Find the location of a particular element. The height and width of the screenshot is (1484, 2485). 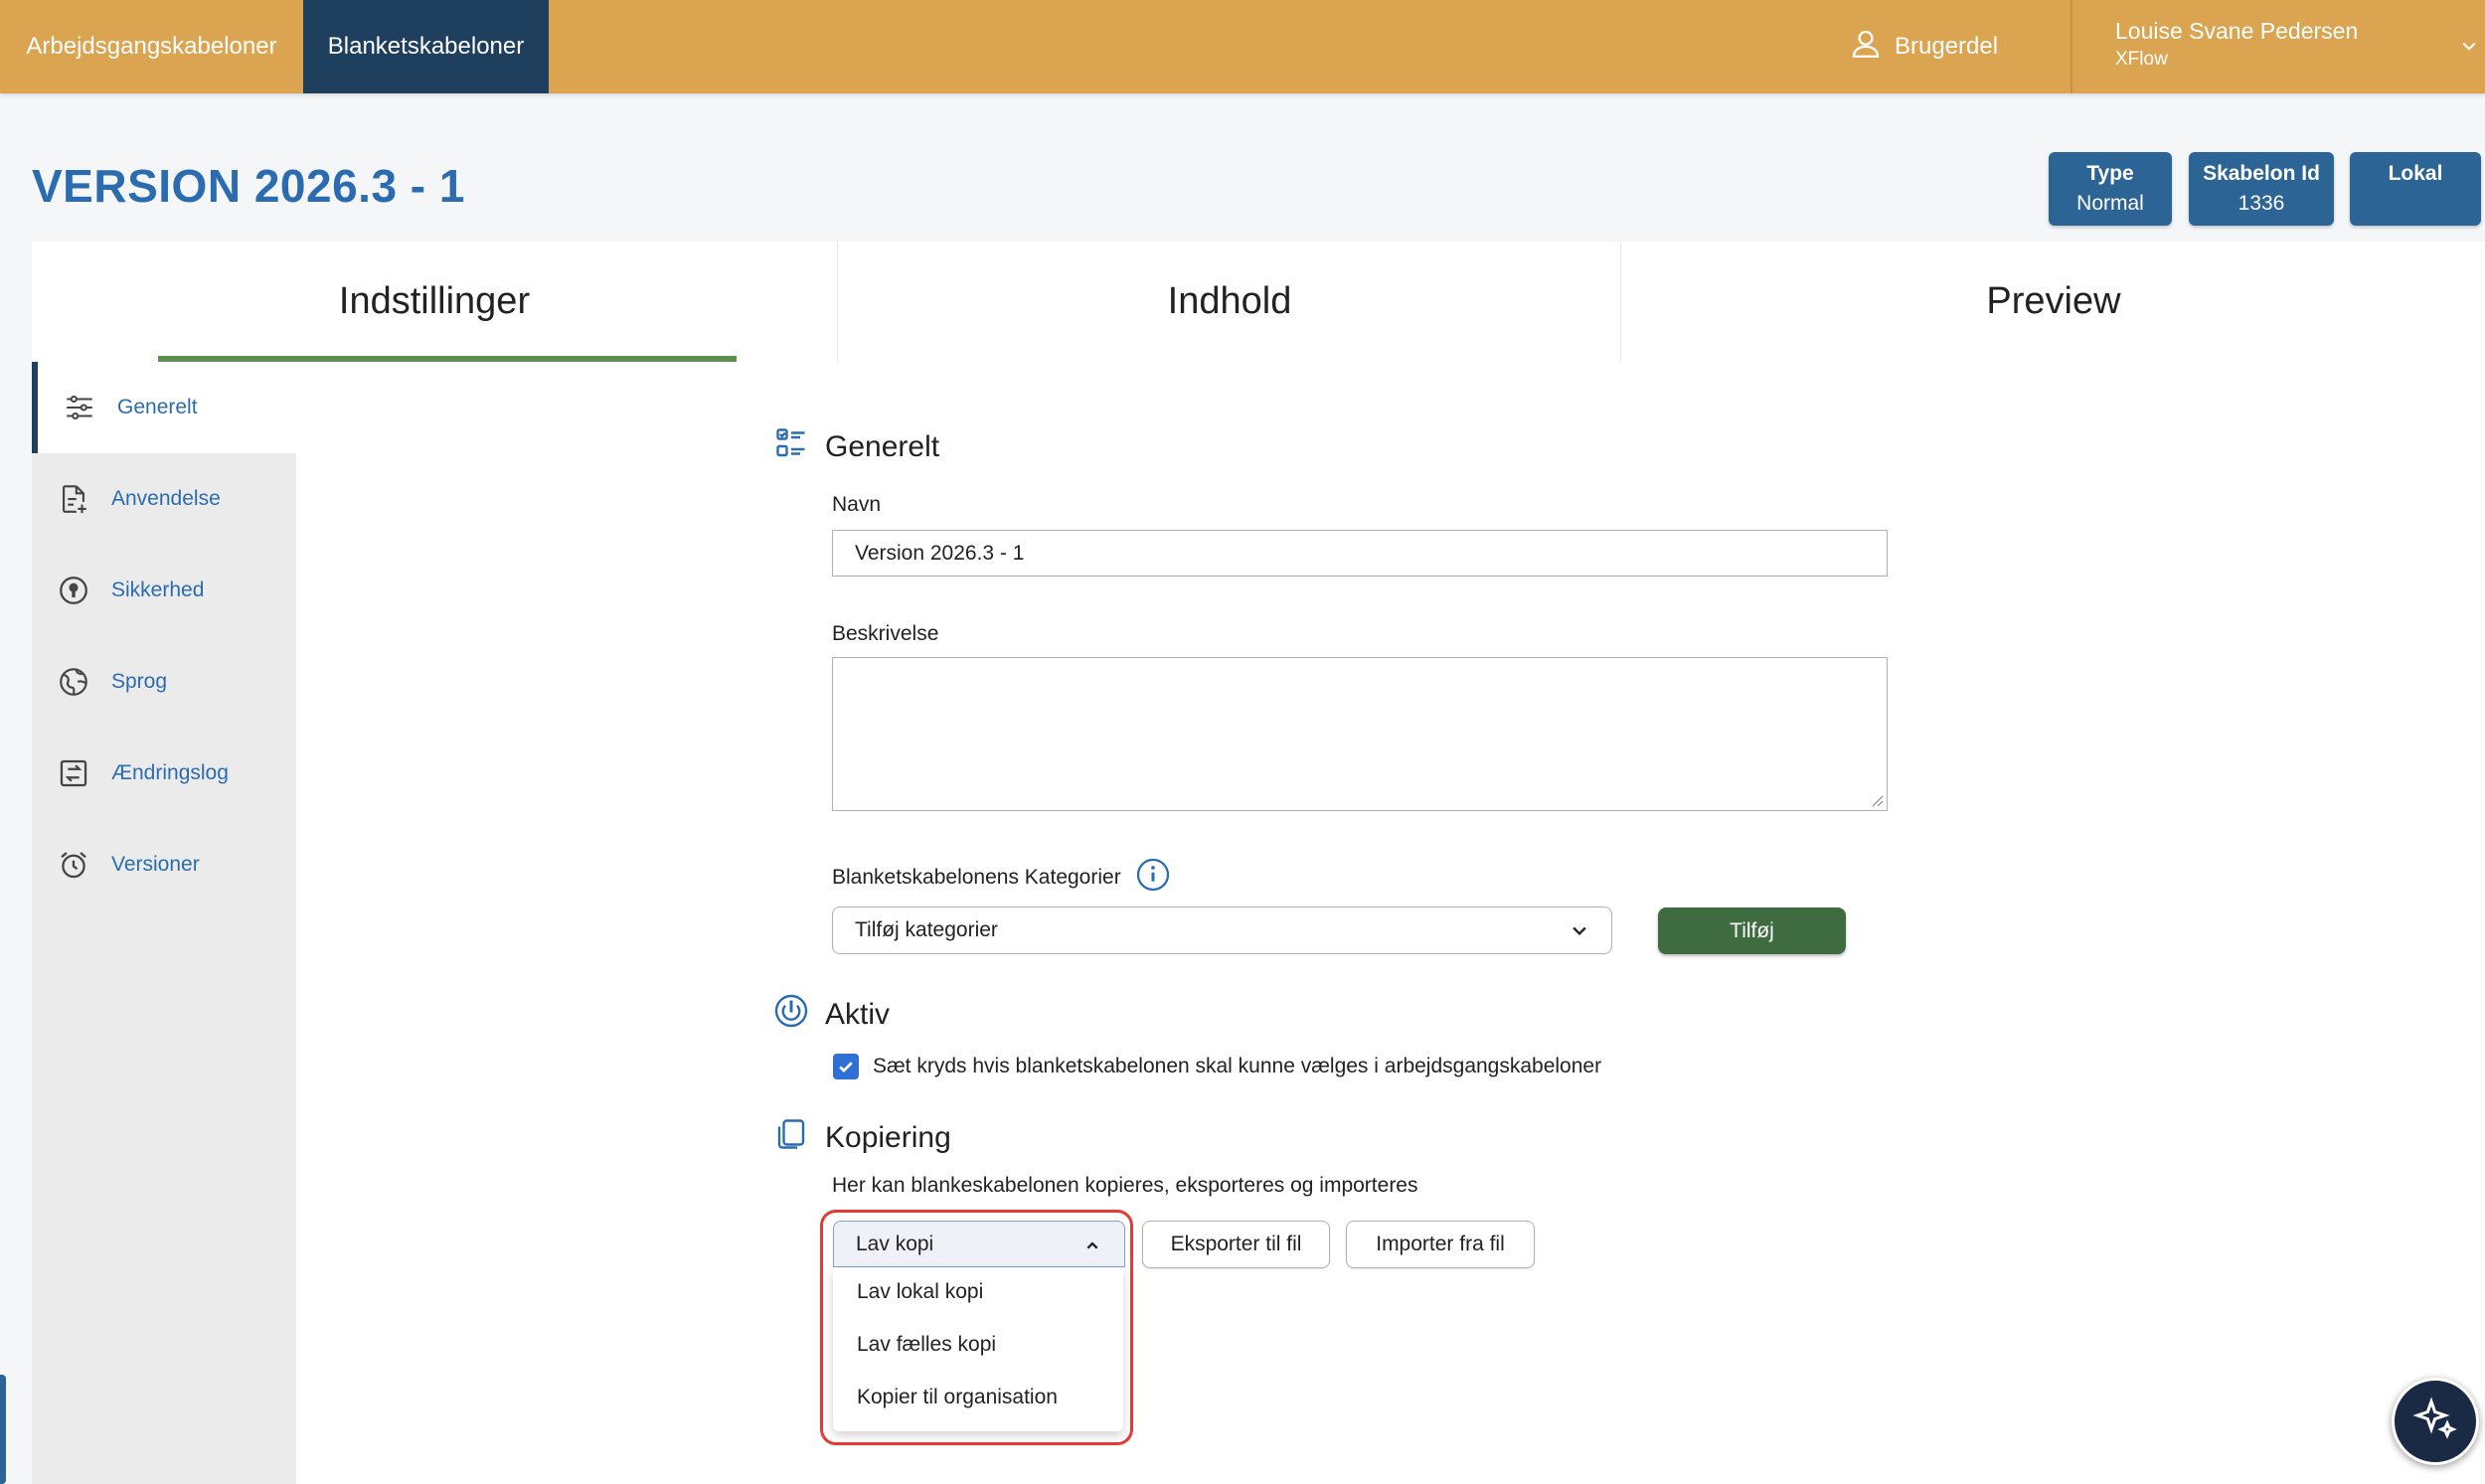

sidebar-item-sprog: Sprog is located at coordinates (164, 682).